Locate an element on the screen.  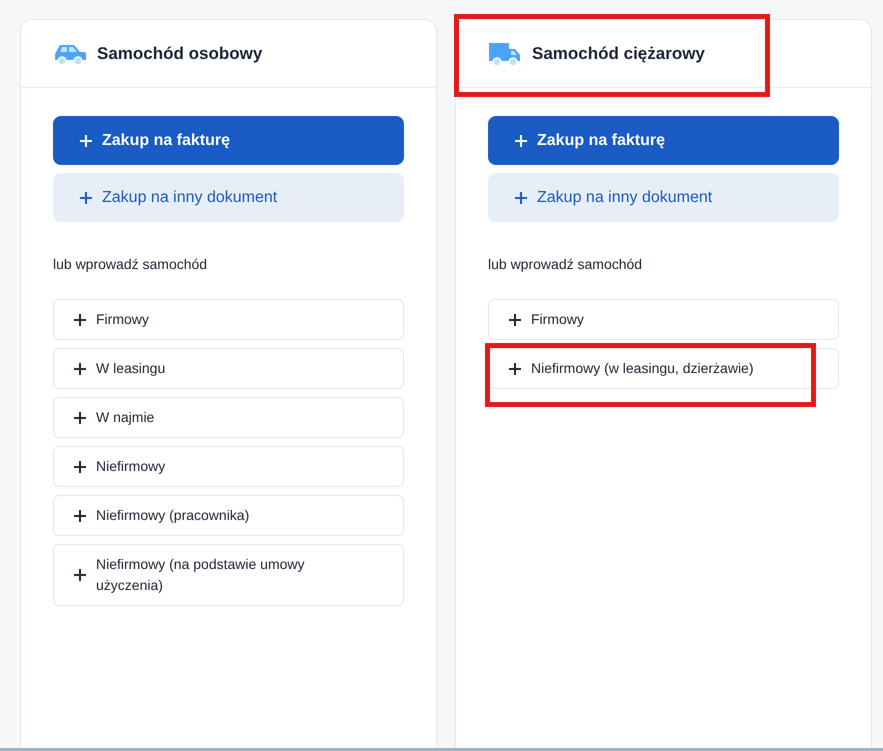
vehicle-option: Niefirmowy (na podstawie umowy użyczenia) is located at coordinates (228, 575).